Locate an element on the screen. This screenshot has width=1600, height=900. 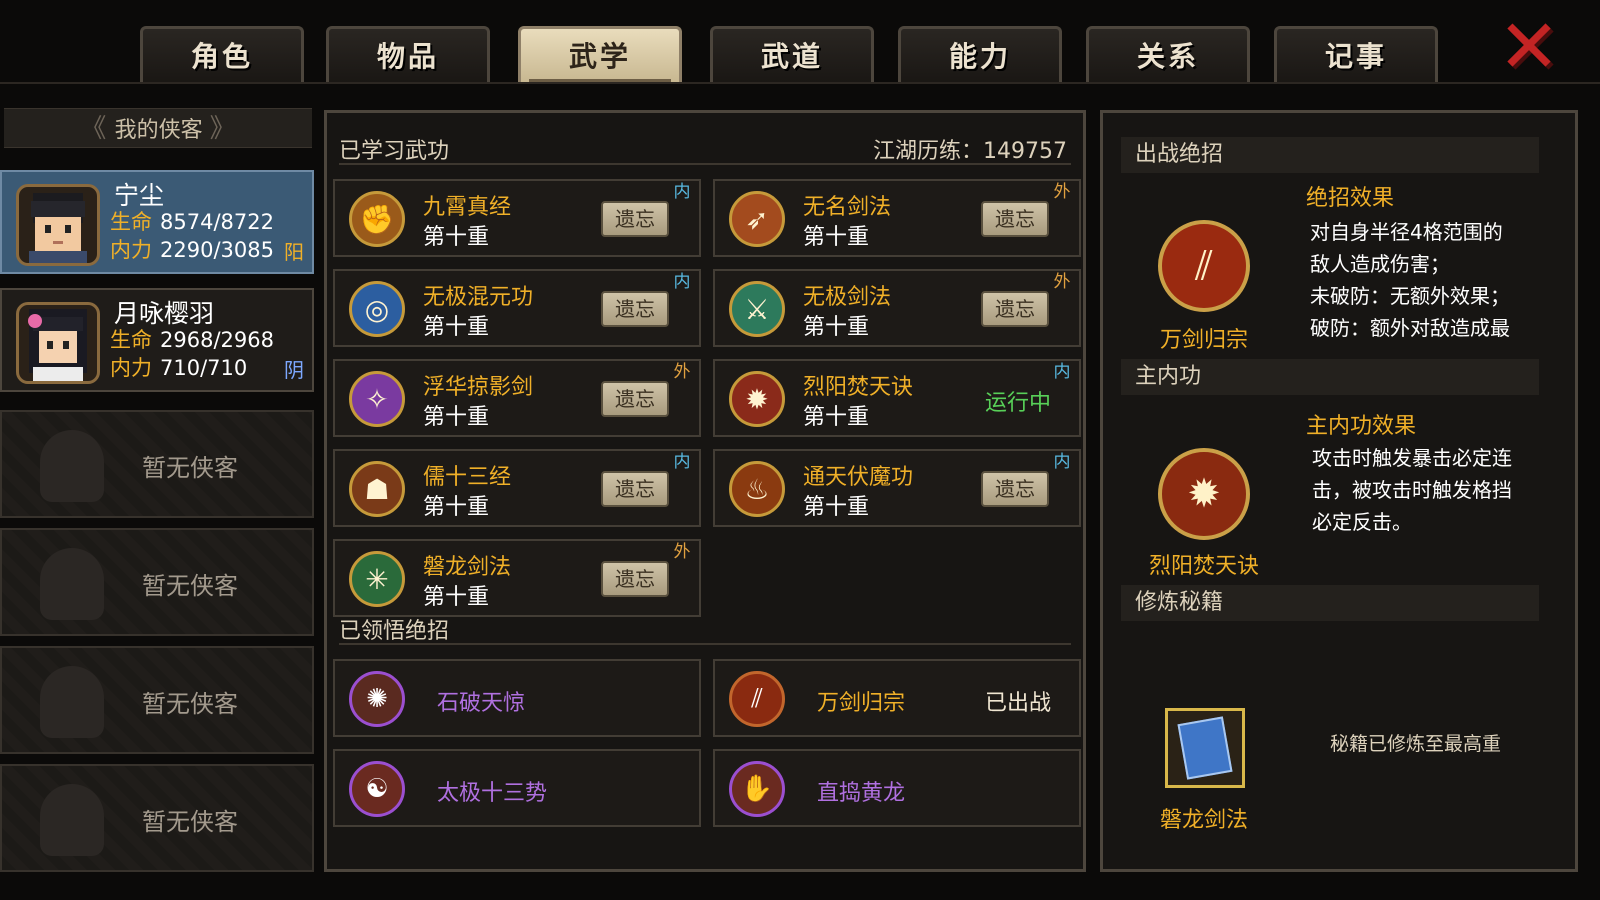
blade-icon: ⚔ is located at coordinates (757, 309).